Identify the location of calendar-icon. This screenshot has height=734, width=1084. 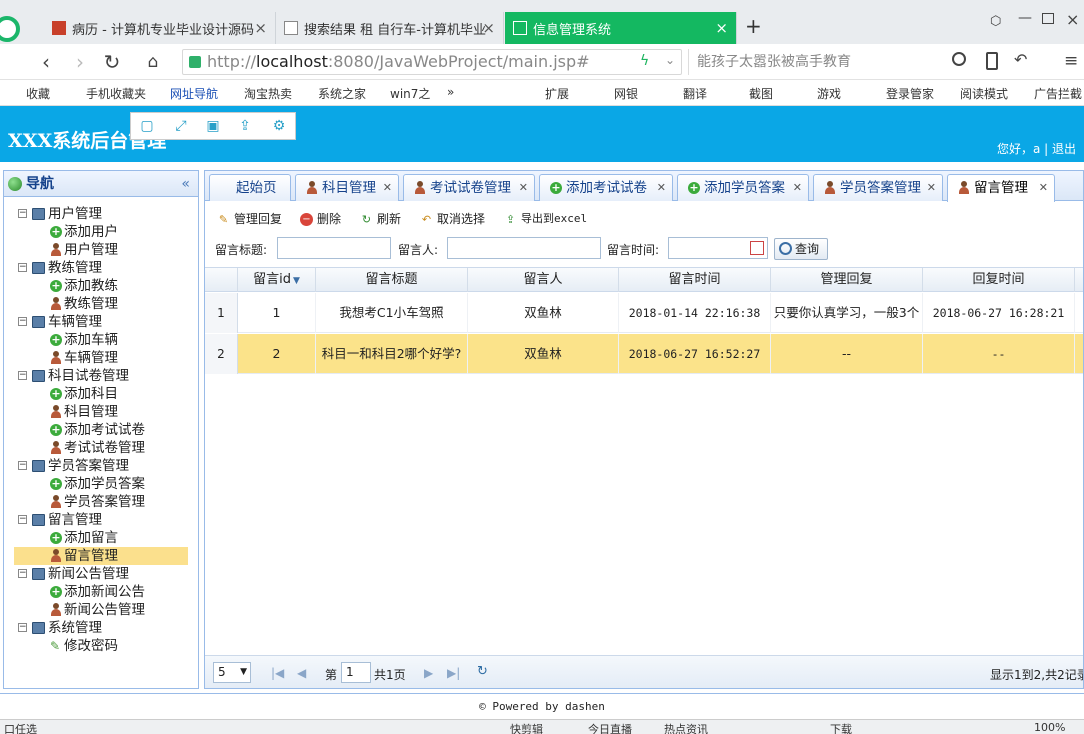
(757, 248).